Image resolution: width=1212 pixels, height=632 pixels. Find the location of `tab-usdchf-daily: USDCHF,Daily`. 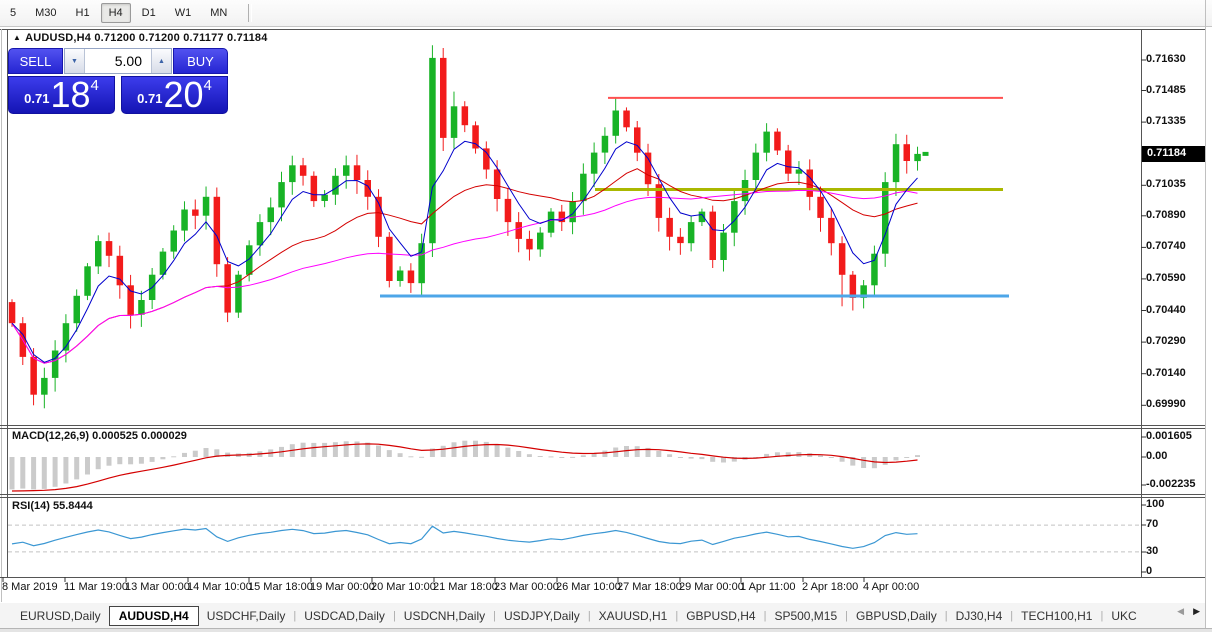

tab-usdchf-daily: USDCHF,Daily is located at coordinates (246, 616).